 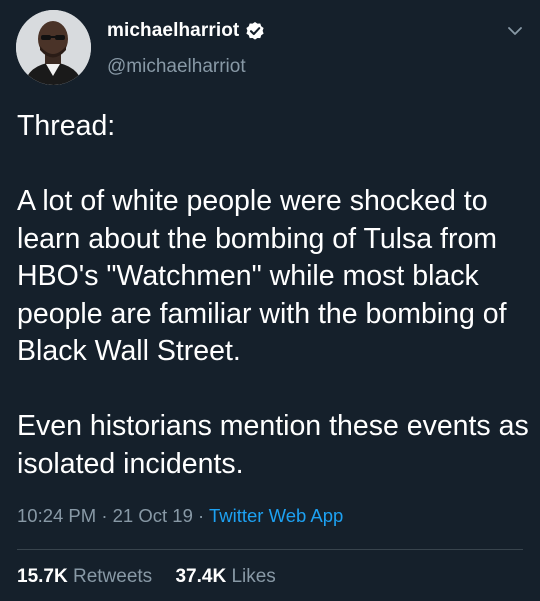 I want to click on display-name-text: michaelharriot, so click(x=173, y=30).